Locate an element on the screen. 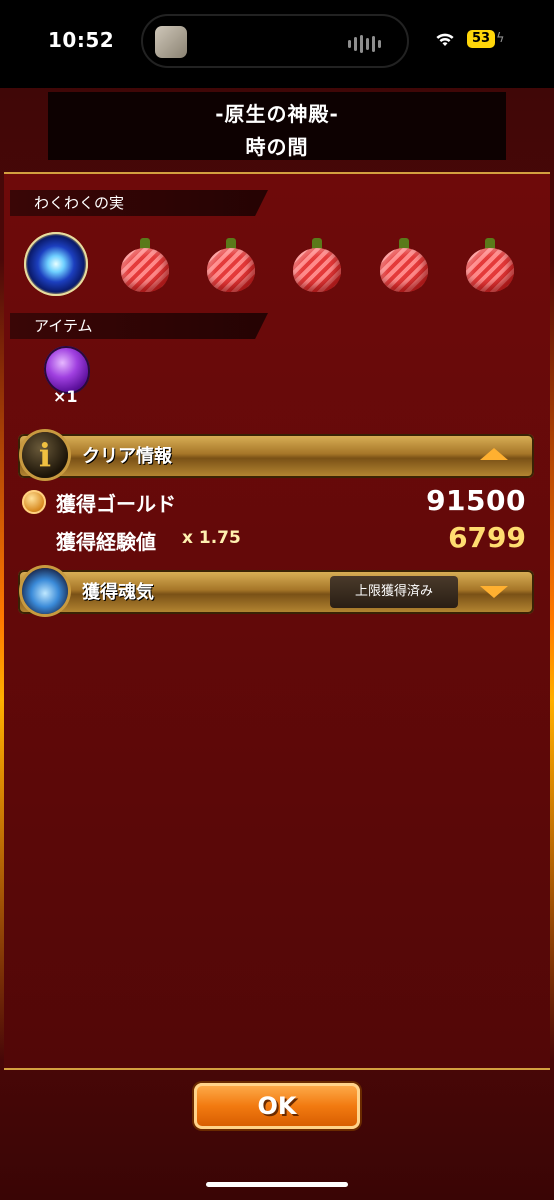 This screenshot has height=1200, width=554. blue-orb-icon is located at coordinates (56, 264).